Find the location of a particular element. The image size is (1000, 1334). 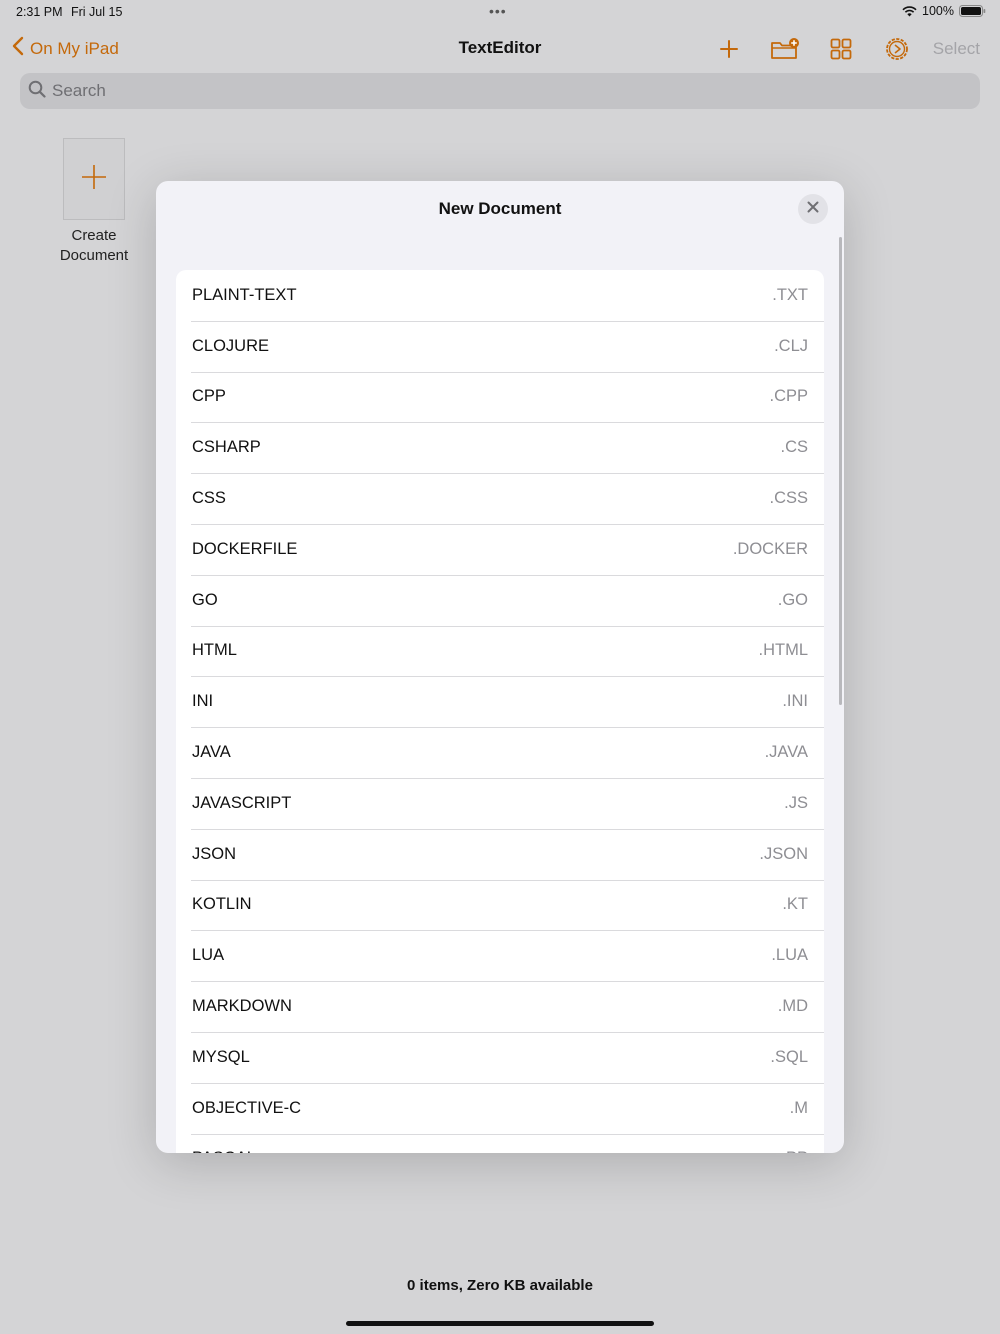

search-input: Search is located at coordinates (500, 91).